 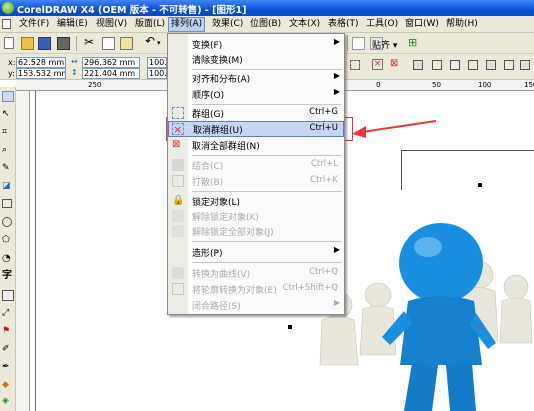 I want to click on menu-item-close-path: 闭合路径(S) ▶, so click(x=256, y=305).